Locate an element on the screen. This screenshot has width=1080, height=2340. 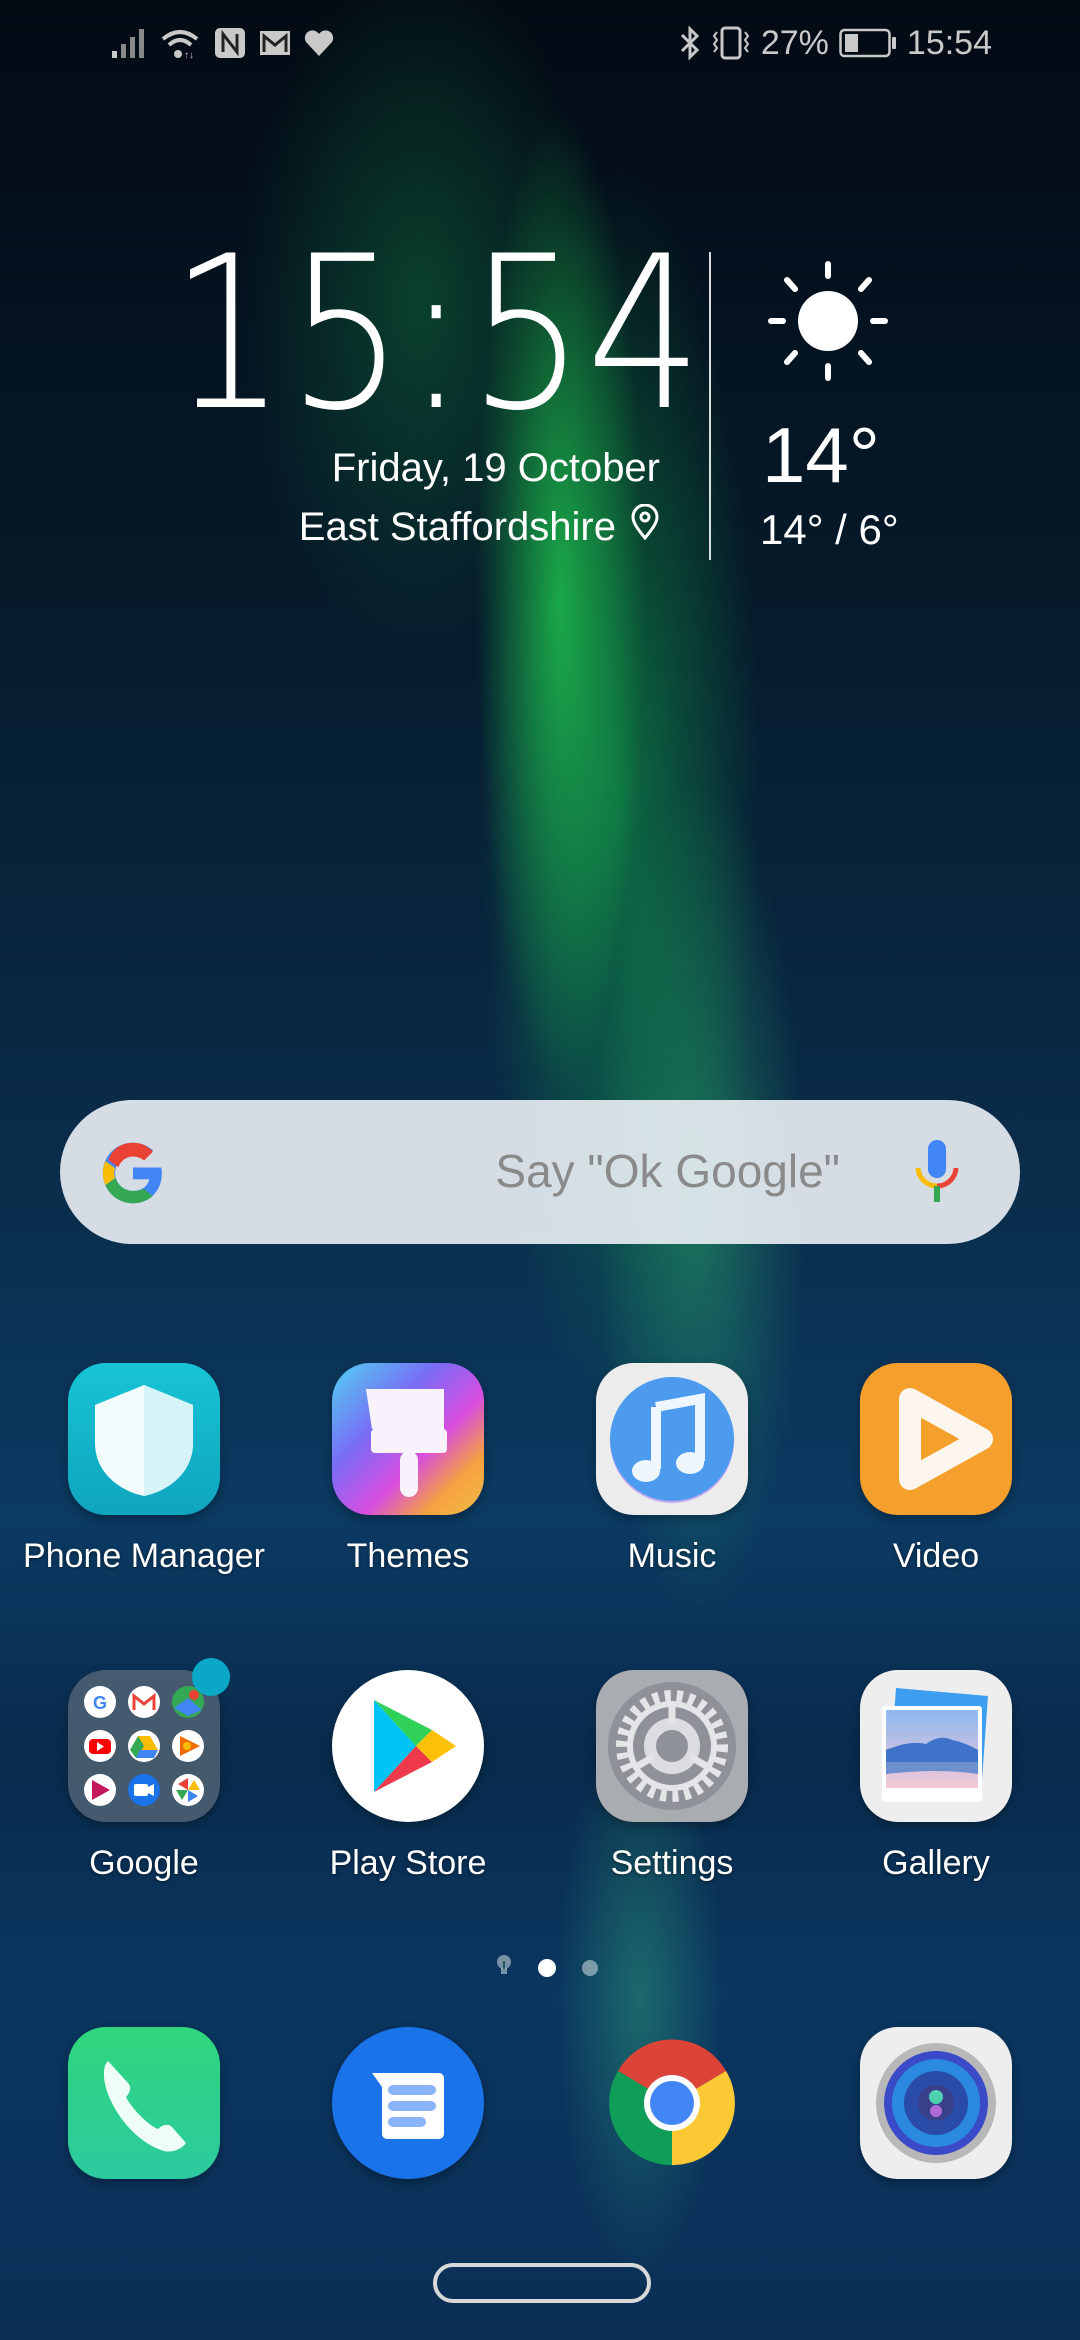
nfc-icon is located at coordinates (230, 43).